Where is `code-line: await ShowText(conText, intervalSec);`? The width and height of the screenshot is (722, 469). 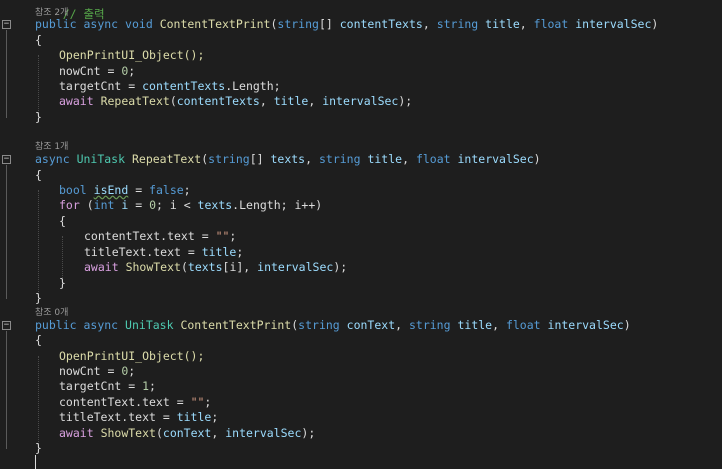 code-line: await ShowText(conText, intervalSec); is located at coordinates (175, 433).